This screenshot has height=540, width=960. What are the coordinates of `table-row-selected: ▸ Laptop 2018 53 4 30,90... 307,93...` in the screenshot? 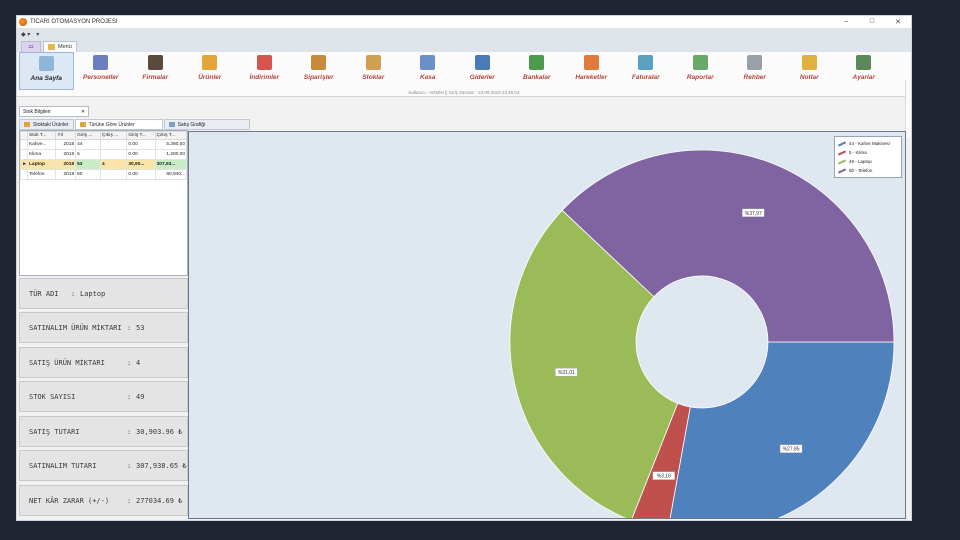 It's located at (104, 164).